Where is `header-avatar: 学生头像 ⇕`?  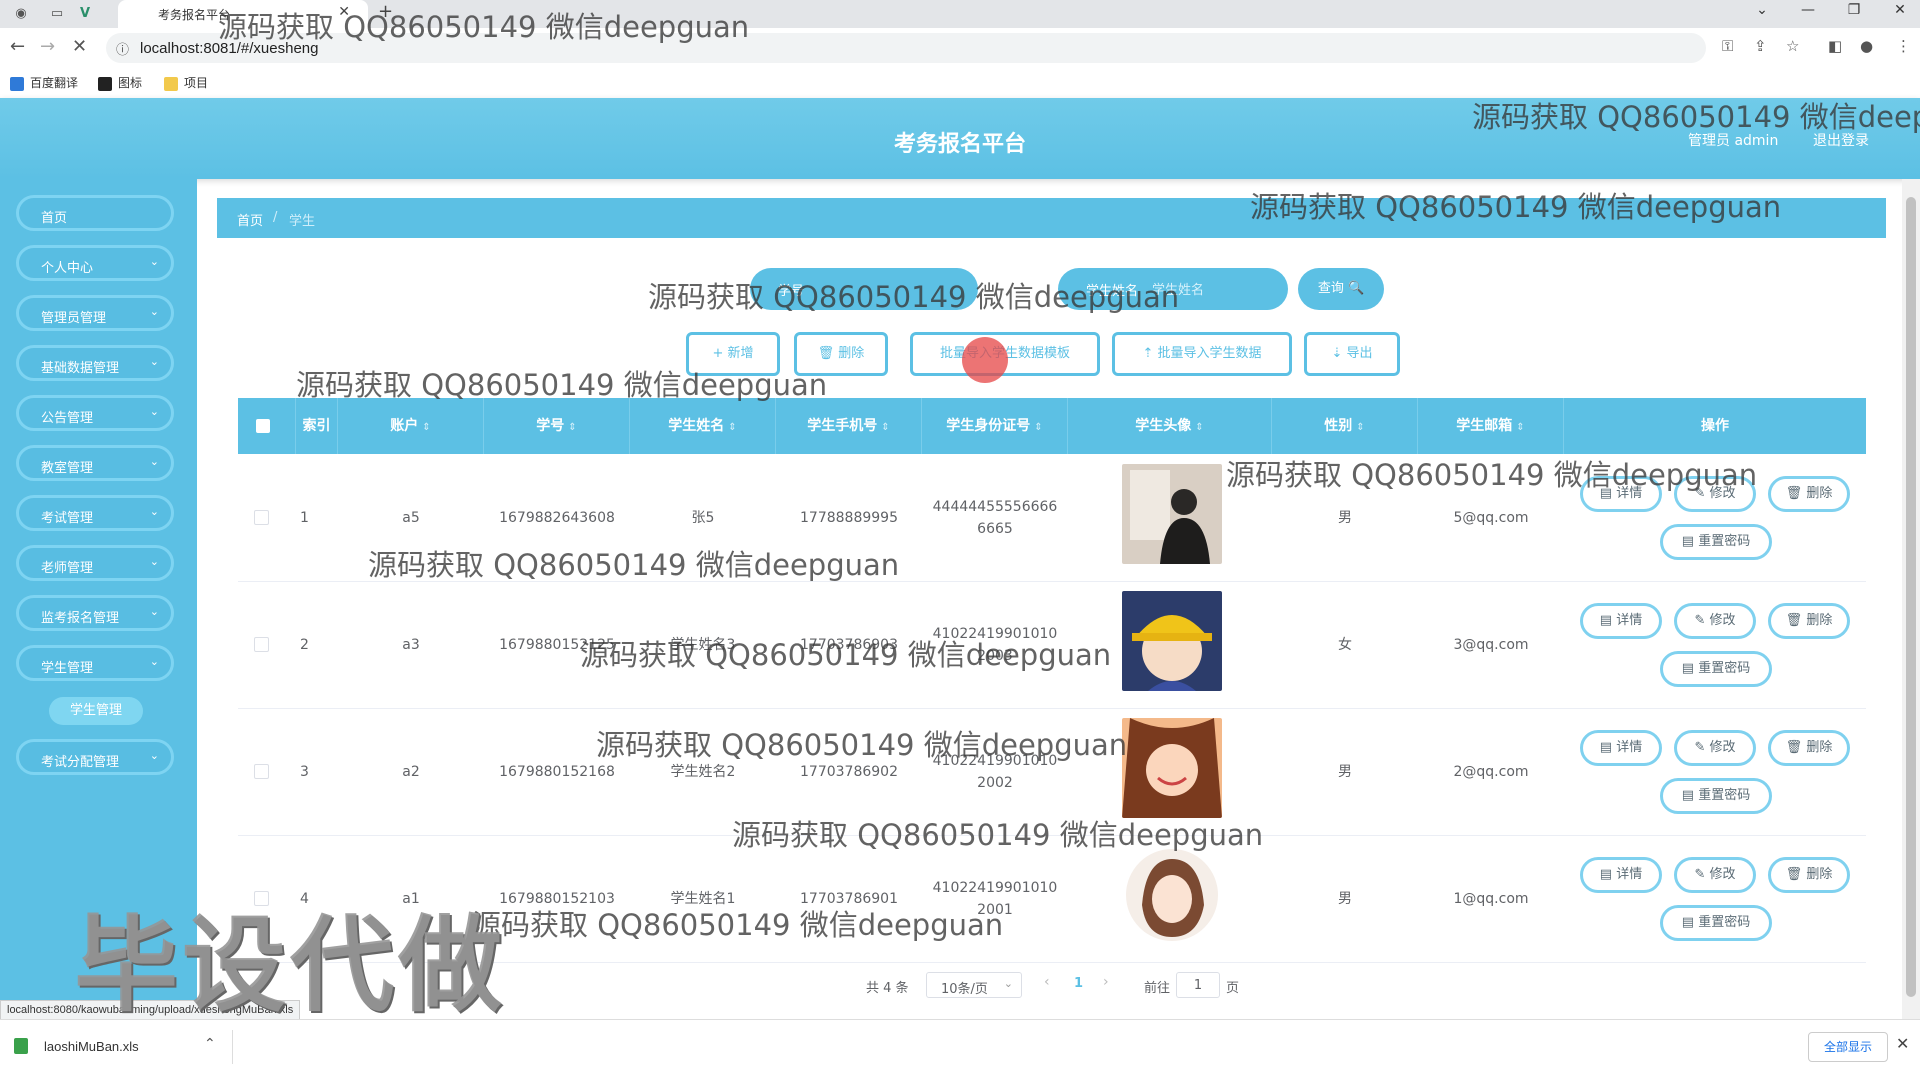 header-avatar: 学生头像 ⇕ is located at coordinates (1170, 426).